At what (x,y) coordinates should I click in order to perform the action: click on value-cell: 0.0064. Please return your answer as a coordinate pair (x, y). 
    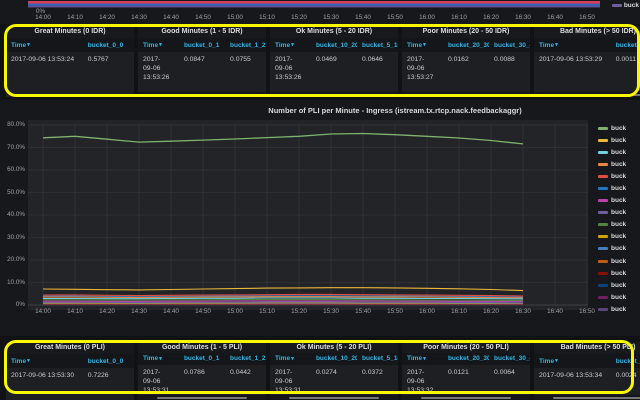
    Looking at the image, I should click on (504, 372).